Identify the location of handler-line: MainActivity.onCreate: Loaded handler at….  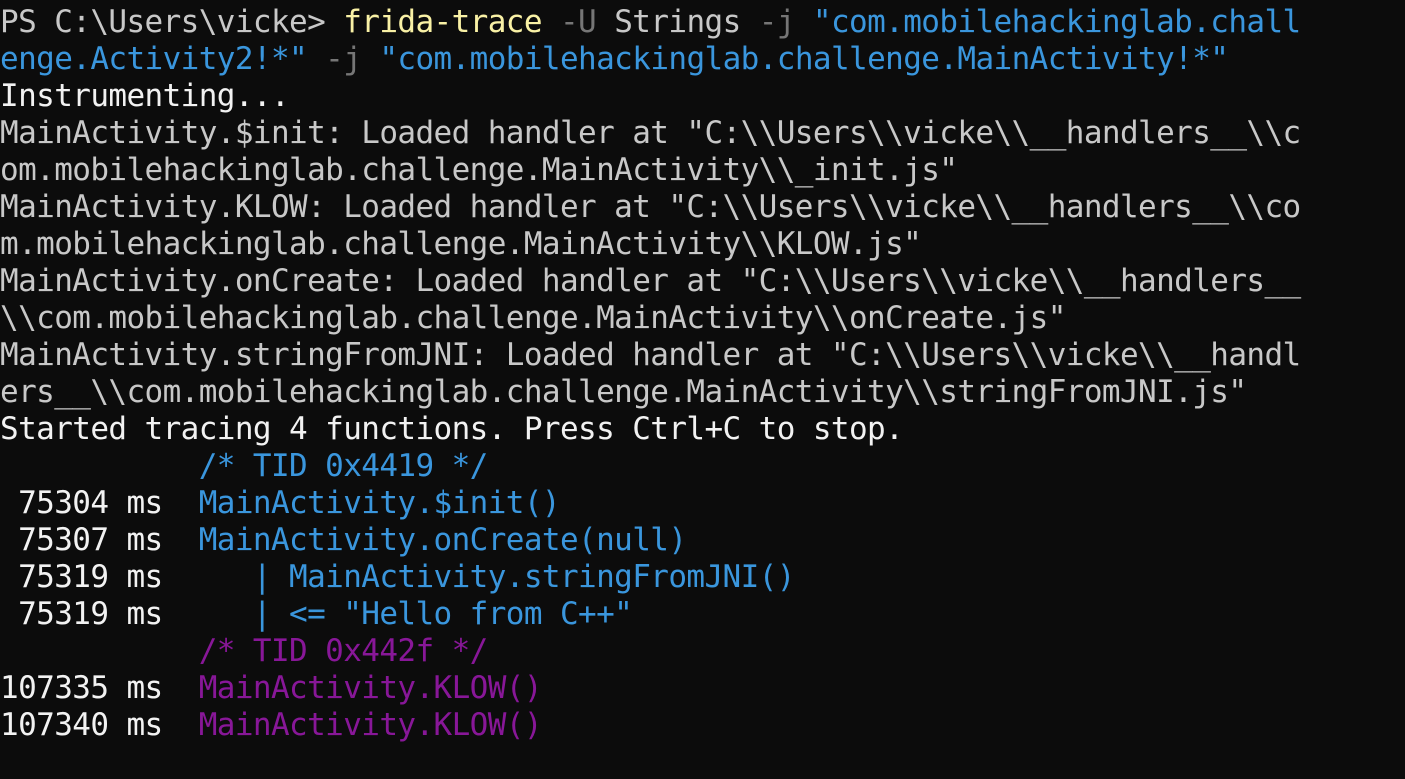
(650, 281).